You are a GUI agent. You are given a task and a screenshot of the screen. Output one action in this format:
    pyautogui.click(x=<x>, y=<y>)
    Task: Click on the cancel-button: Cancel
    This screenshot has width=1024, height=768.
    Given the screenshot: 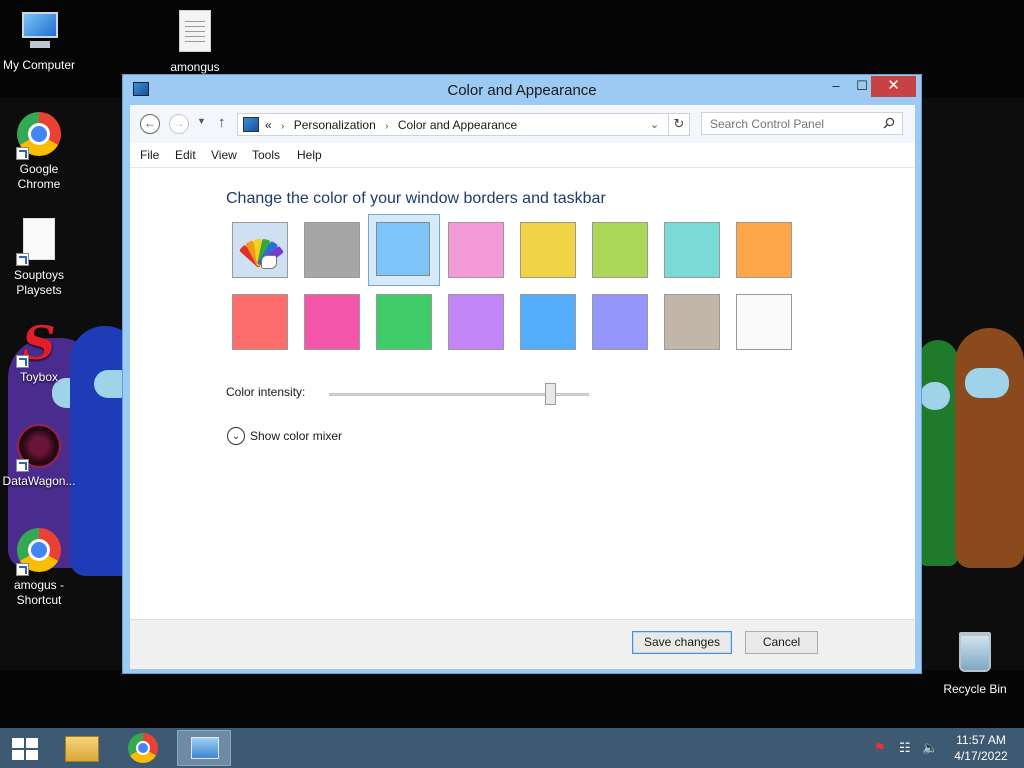 What is the action you would take?
    pyautogui.click(x=781, y=642)
    